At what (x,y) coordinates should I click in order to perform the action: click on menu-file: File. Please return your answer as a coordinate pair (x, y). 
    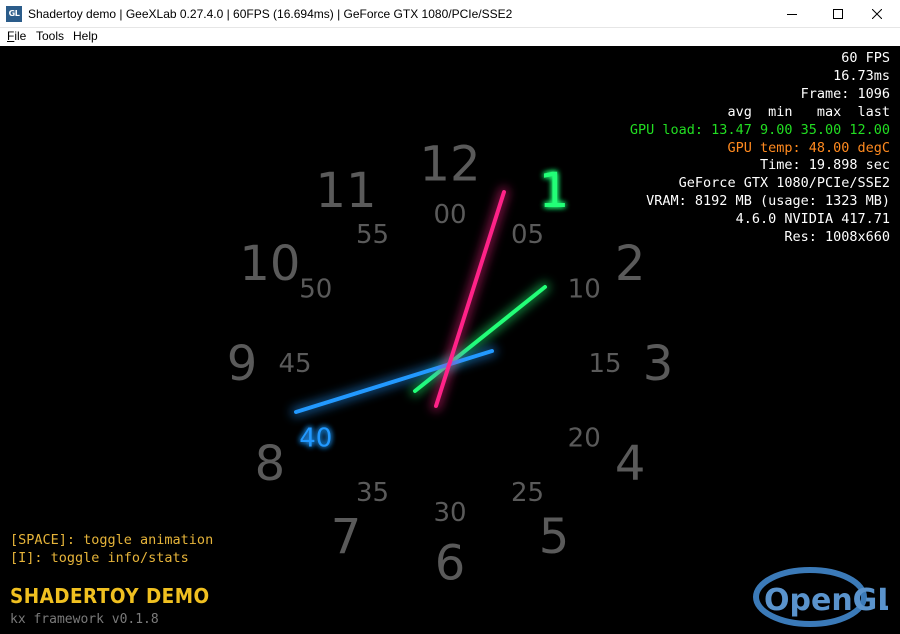
    Looking at the image, I should click on (16, 36).